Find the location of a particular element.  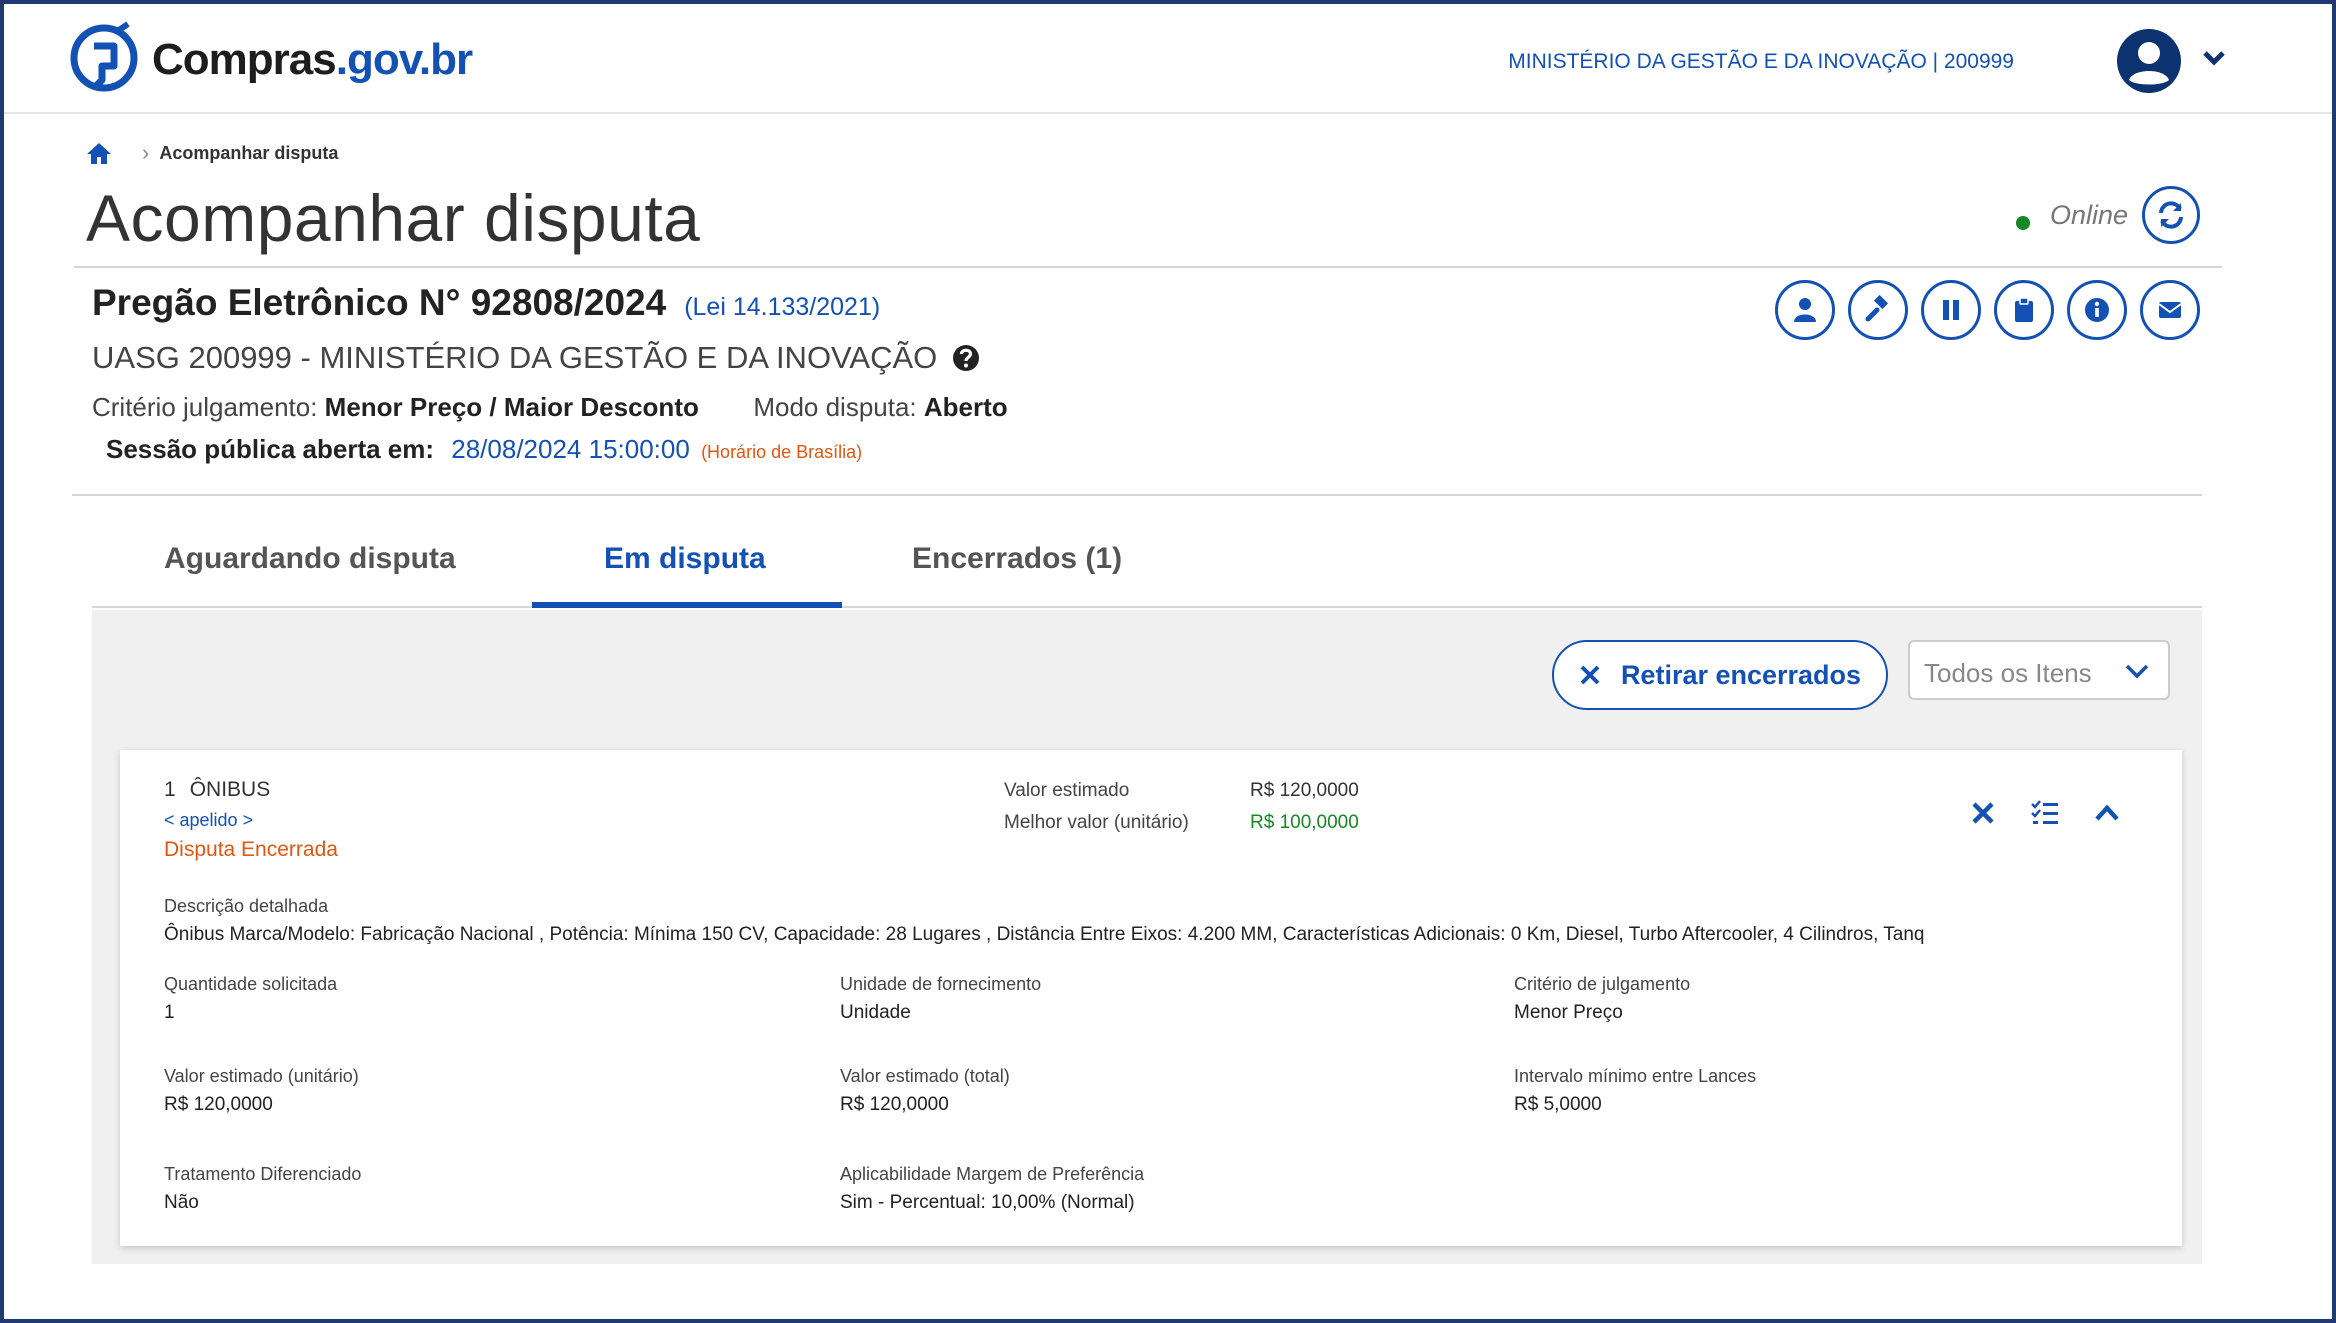

gavel-button is located at coordinates (1878, 310).